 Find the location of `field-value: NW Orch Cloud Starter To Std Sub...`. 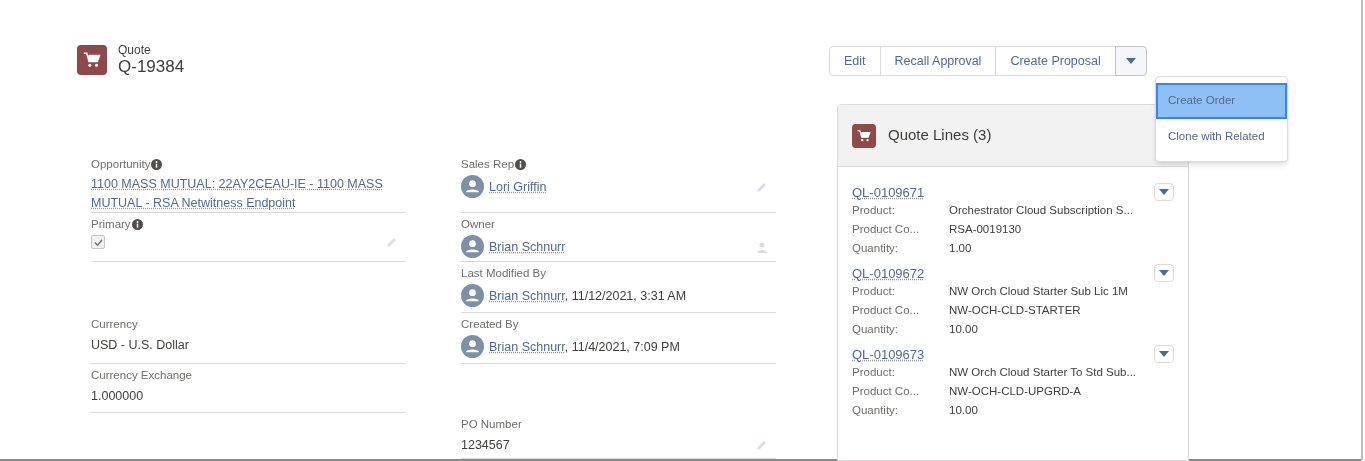

field-value: NW Orch Cloud Starter To Std Sub... is located at coordinates (1043, 372).